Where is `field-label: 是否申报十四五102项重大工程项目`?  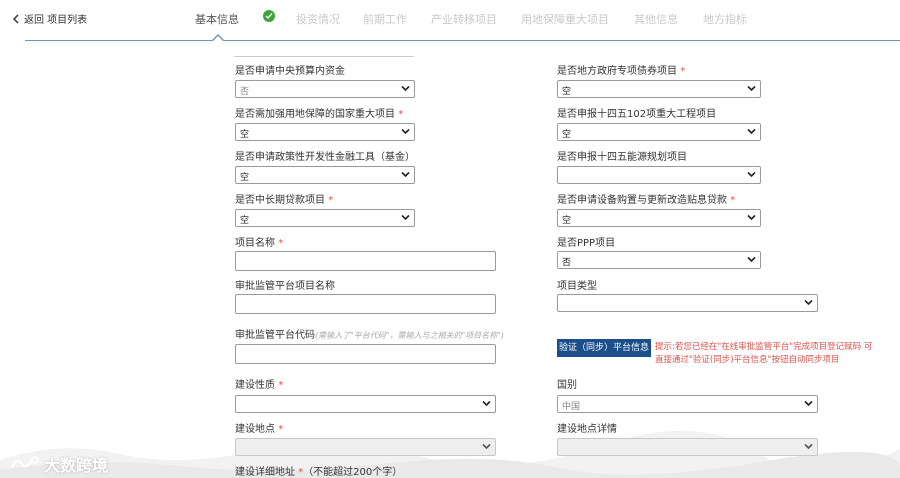 field-label: 是否申报十四五102项重大工程项目 is located at coordinates (637, 114).